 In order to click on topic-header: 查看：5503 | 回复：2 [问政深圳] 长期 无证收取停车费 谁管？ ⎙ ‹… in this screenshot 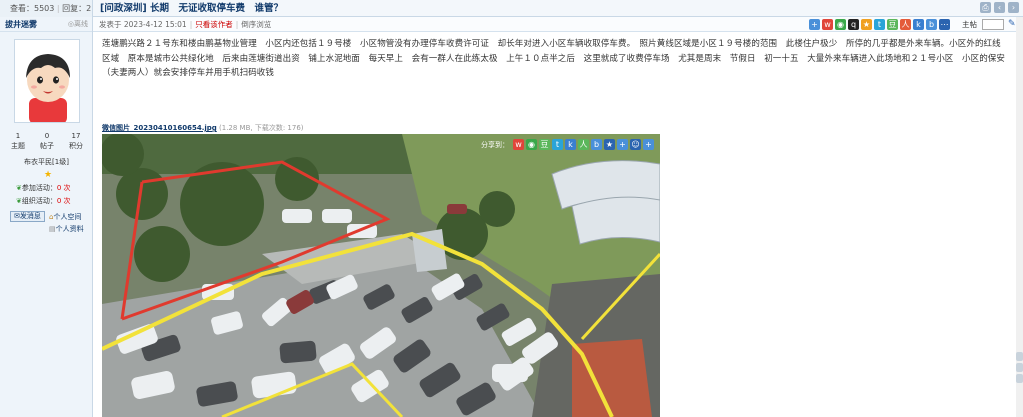, I will do `click(511, 8)`.